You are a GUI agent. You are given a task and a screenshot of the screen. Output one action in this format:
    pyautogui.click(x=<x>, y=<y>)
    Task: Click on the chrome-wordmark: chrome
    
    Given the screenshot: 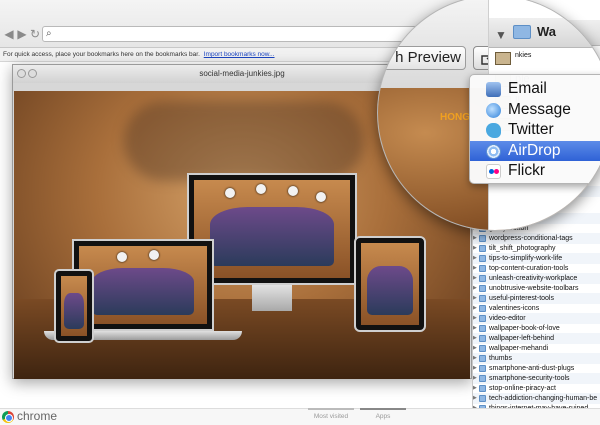 What is the action you would take?
    pyautogui.click(x=37, y=416)
    